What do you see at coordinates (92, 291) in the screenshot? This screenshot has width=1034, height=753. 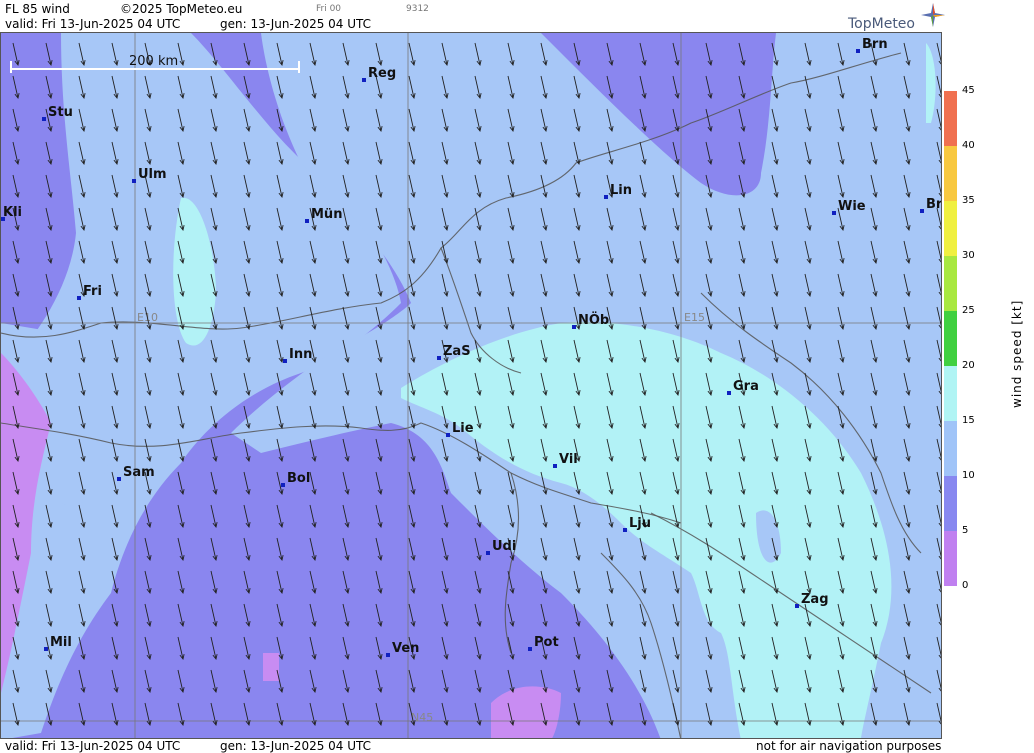 I see `city-label: Fri` at bounding box center [92, 291].